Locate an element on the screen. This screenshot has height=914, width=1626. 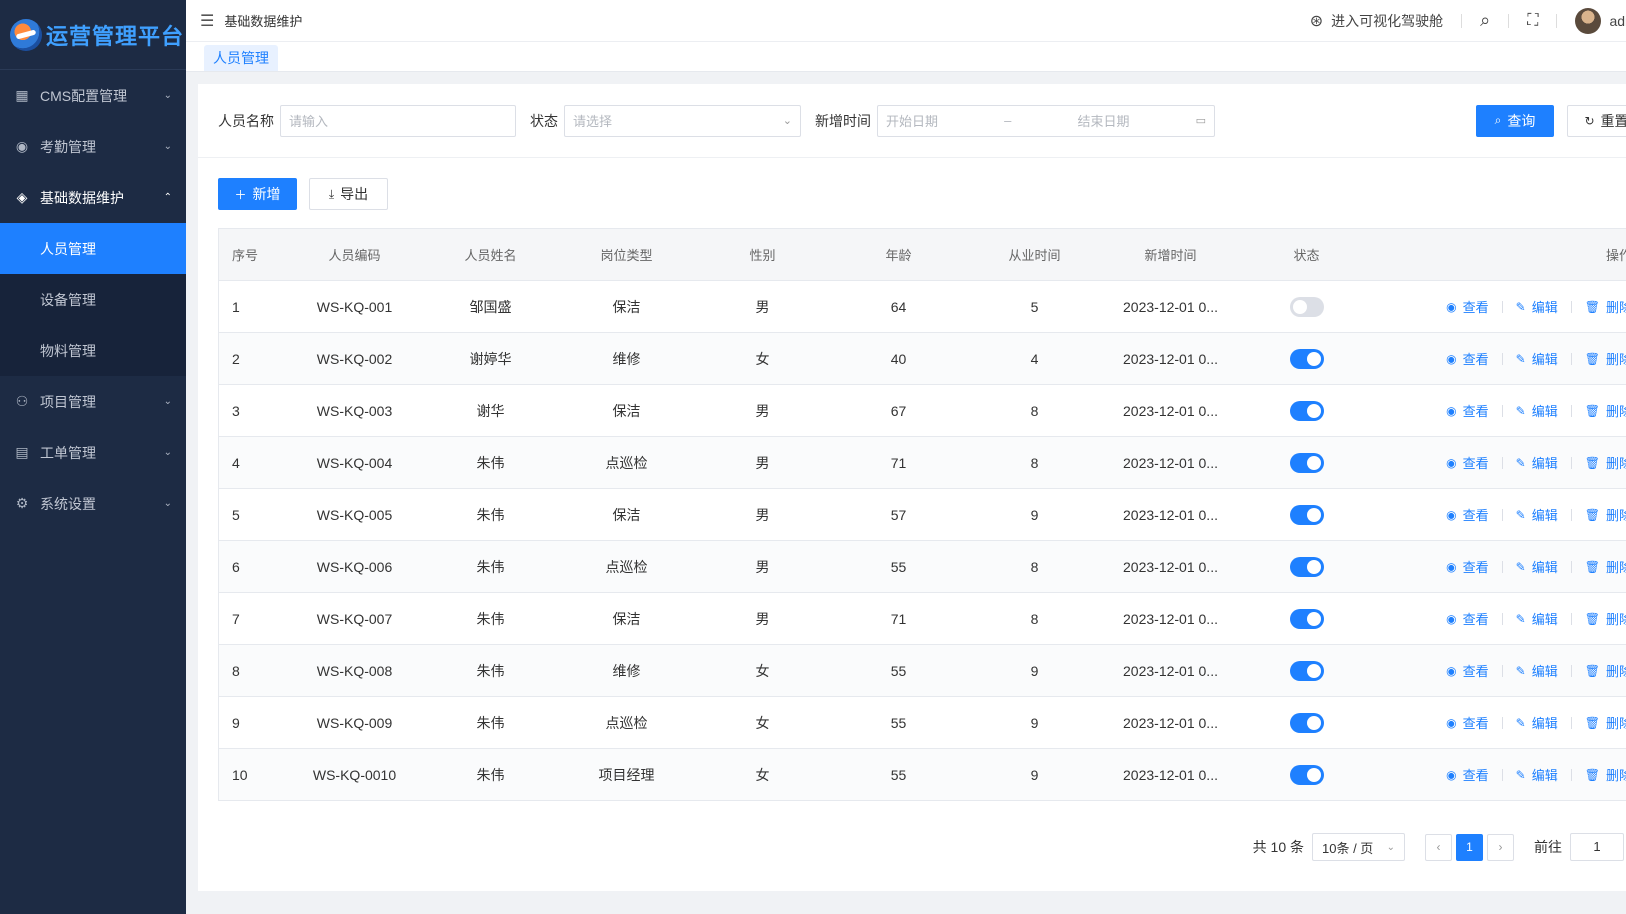
add-button: ＋ 新增 is located at coordinates (257, 194).